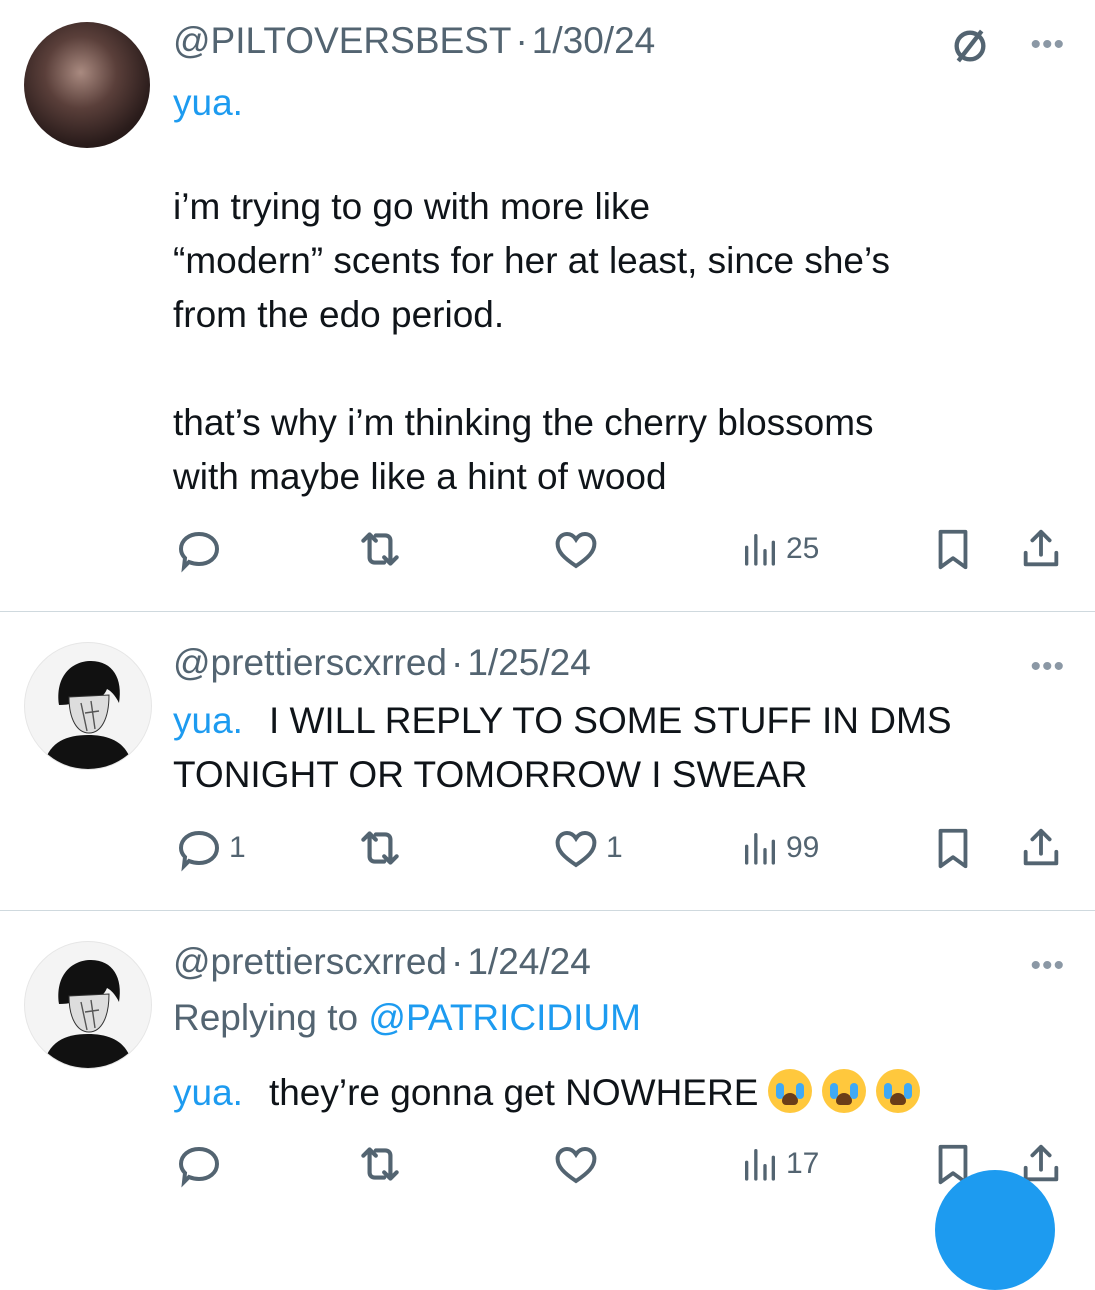 The height and width of the screenshot is (1290, 1095). I want to click on replying-to: Replying to @PATRICIDIUM, so click(407, 1018).